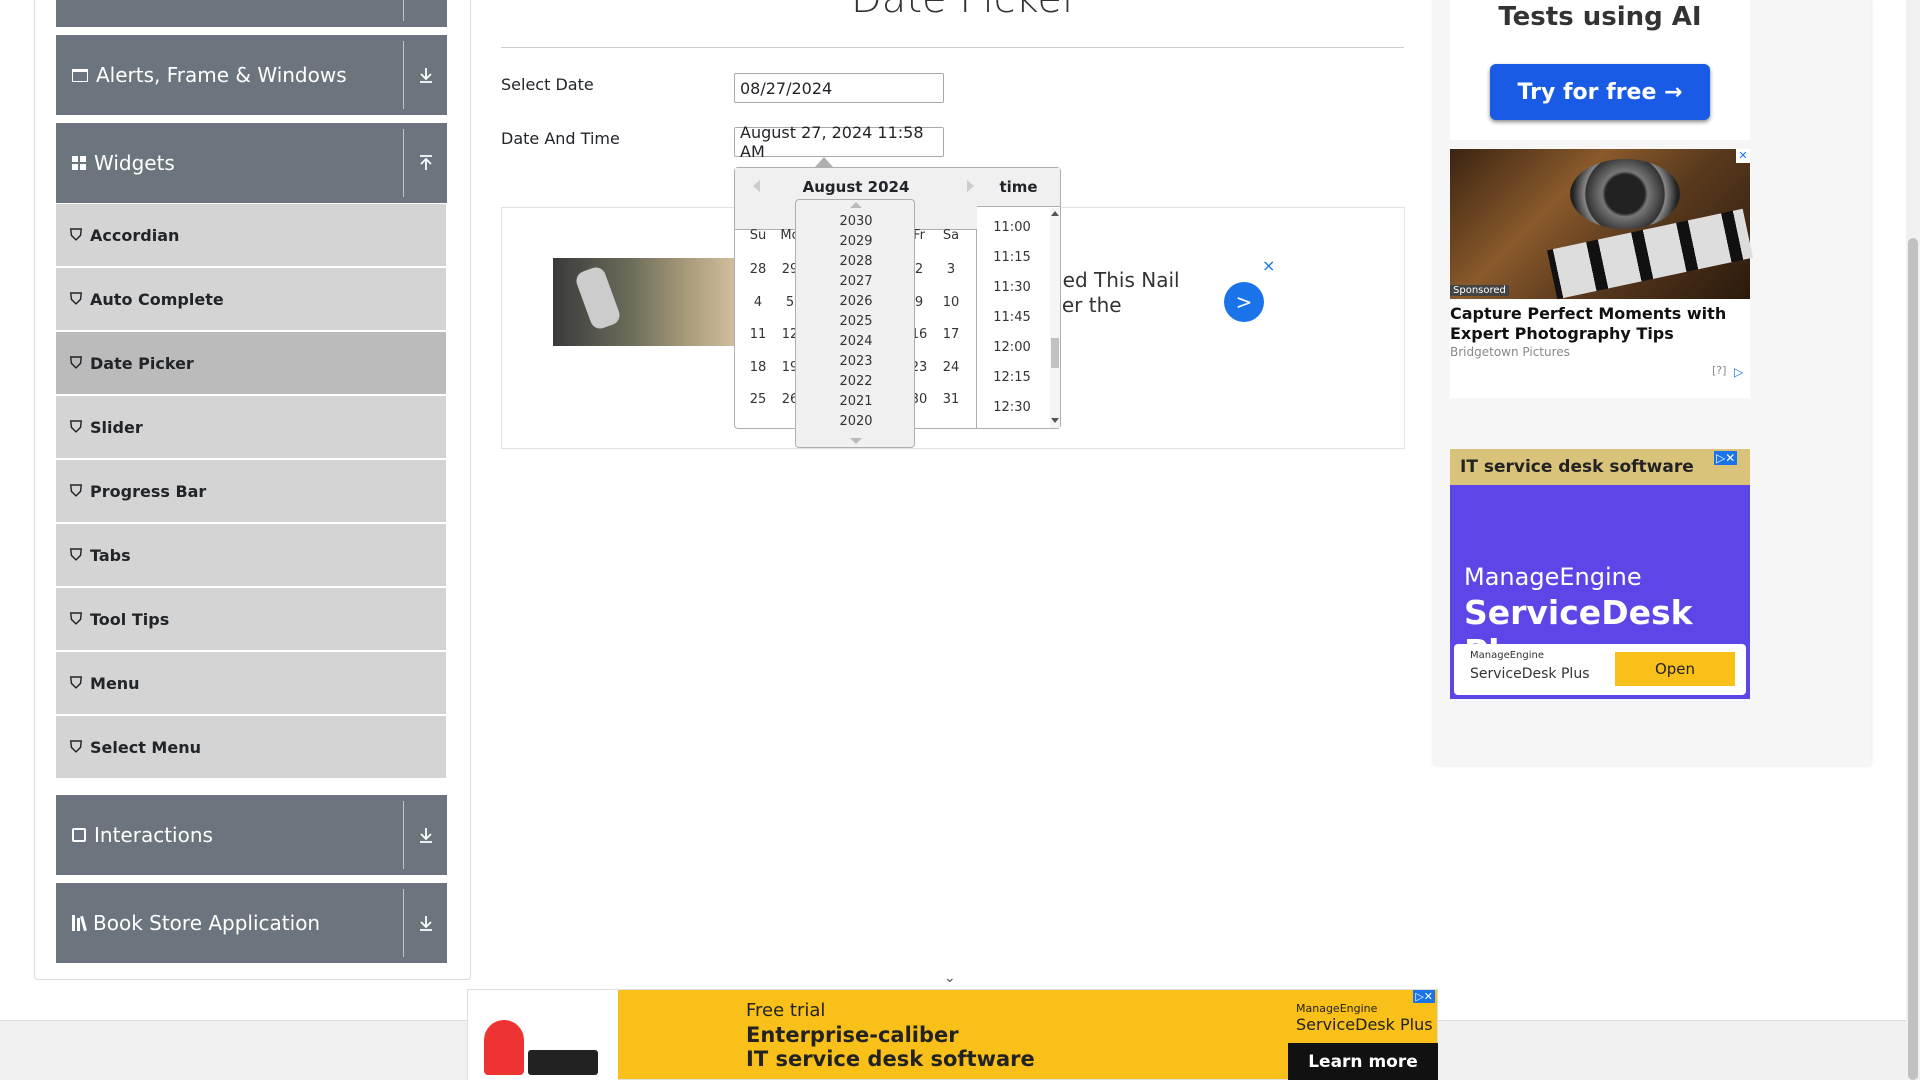 The image size is (1920, 1081). Describe the element at coordinates (1055, 353) in the screenshot. I see `time-scroll-thumb` at that location.